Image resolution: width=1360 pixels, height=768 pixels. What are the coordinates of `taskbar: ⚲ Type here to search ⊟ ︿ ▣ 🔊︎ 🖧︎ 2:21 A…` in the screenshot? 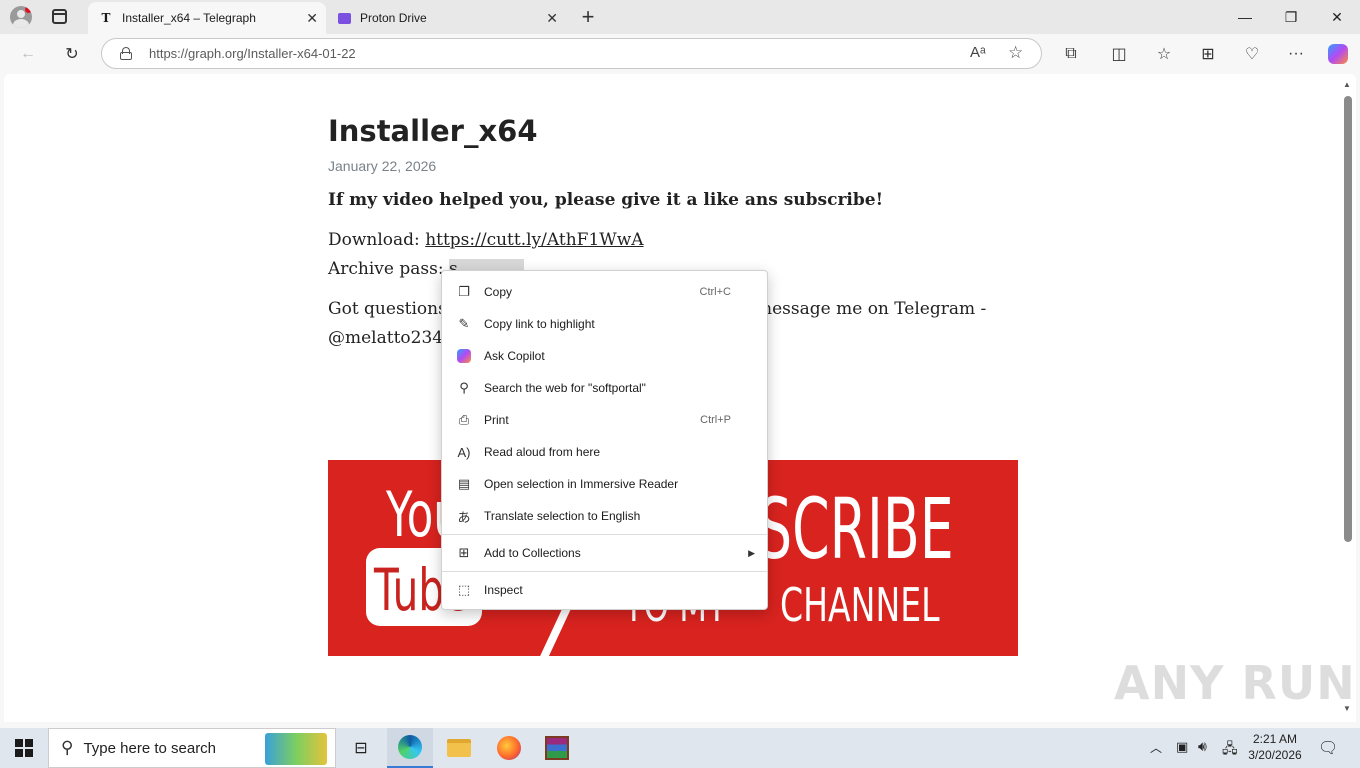 It's located at (680, 748).